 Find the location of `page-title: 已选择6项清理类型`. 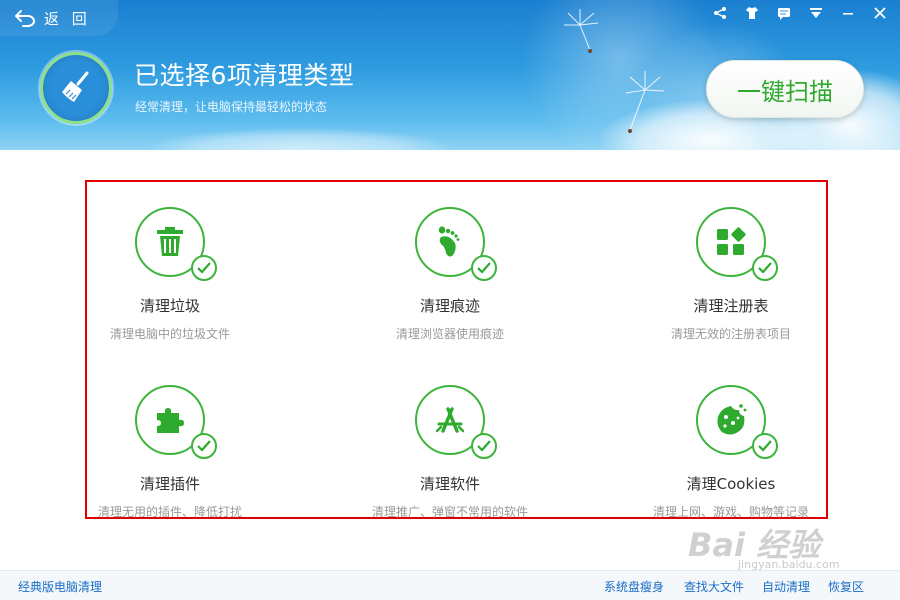

page-title: 已选择6项清理类型 is located at coordinates (244, 75).